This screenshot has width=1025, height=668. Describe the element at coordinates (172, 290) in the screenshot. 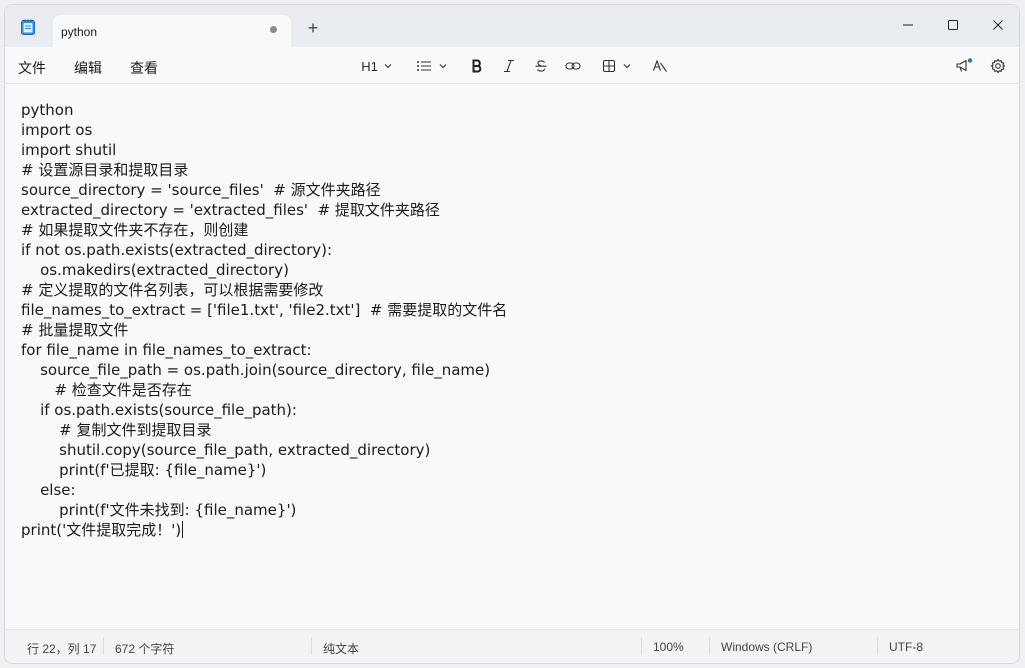

I see `editor-line-text: # 定义提取的文件名列表，可以根据需要修改` at that location.